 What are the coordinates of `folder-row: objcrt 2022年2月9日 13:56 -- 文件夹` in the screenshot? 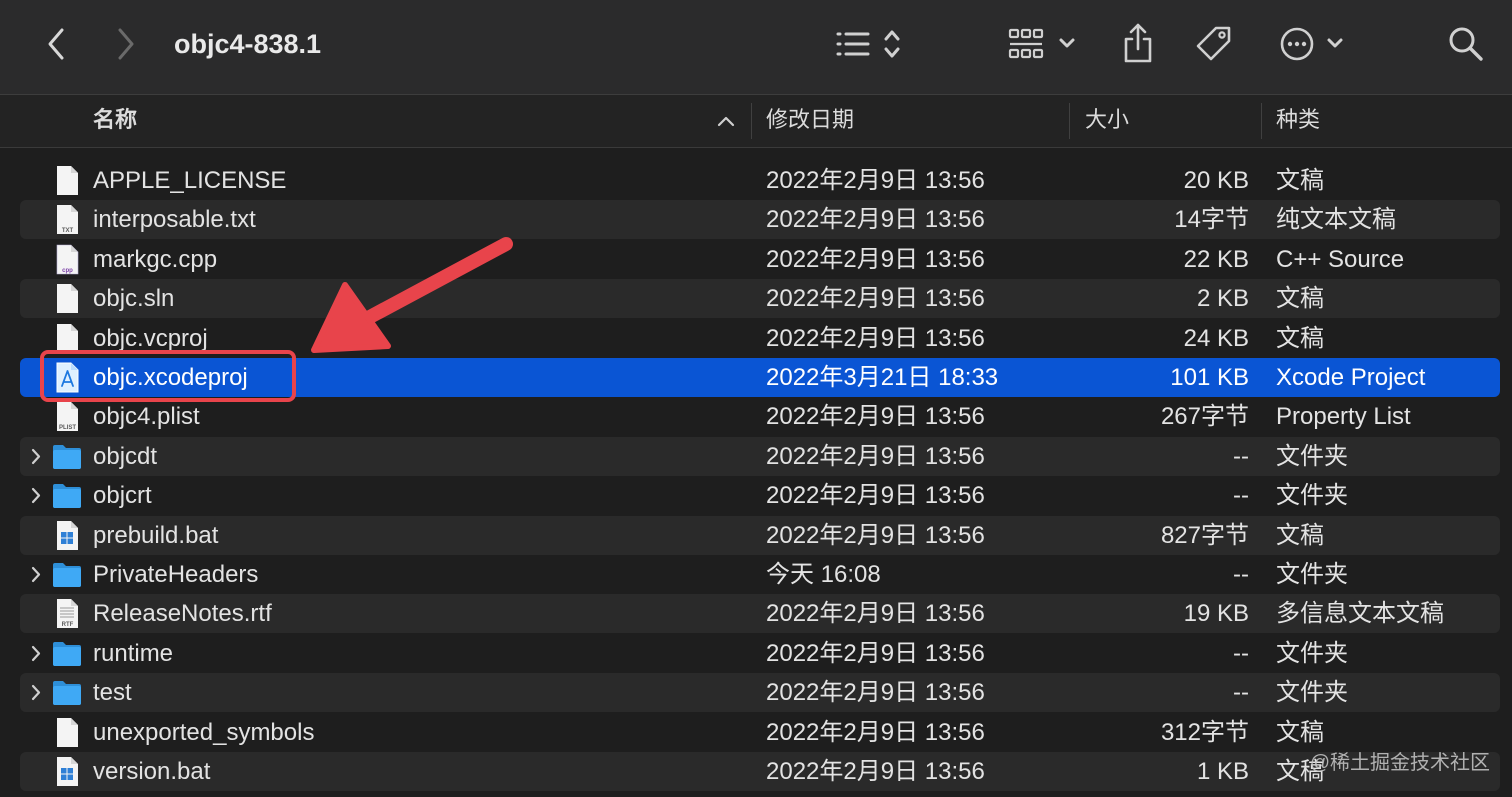 It's located at (760, 495).